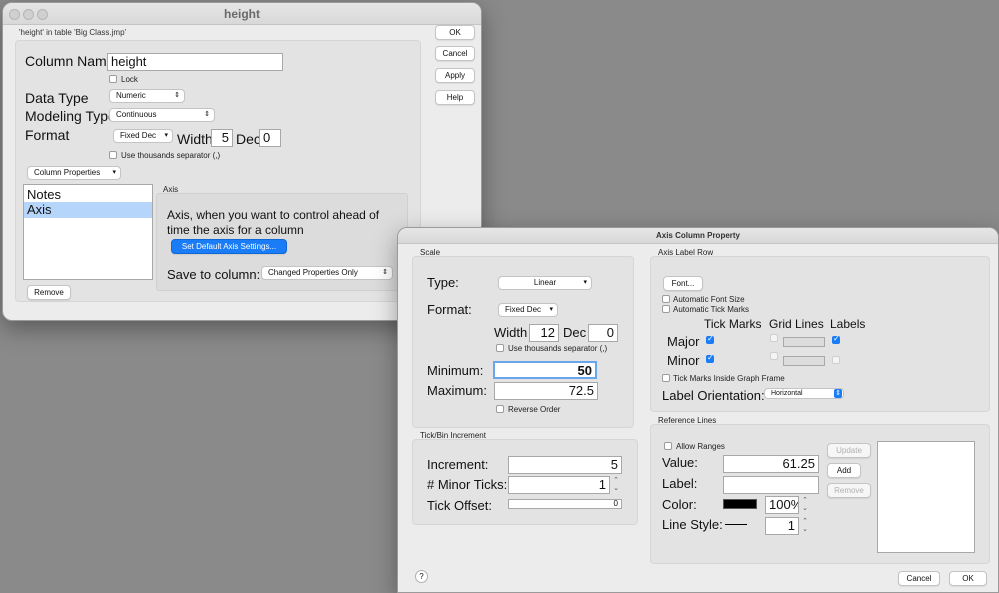 The image size is (999, 593). I want to click on close-window-icon, so click(14, 14).